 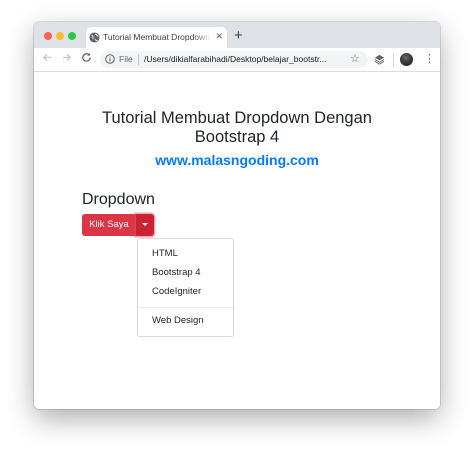 What do you see at coordinates (72, 36) in the screenshot?
I see `maximize-window-button` at bounding box center [72, 36].